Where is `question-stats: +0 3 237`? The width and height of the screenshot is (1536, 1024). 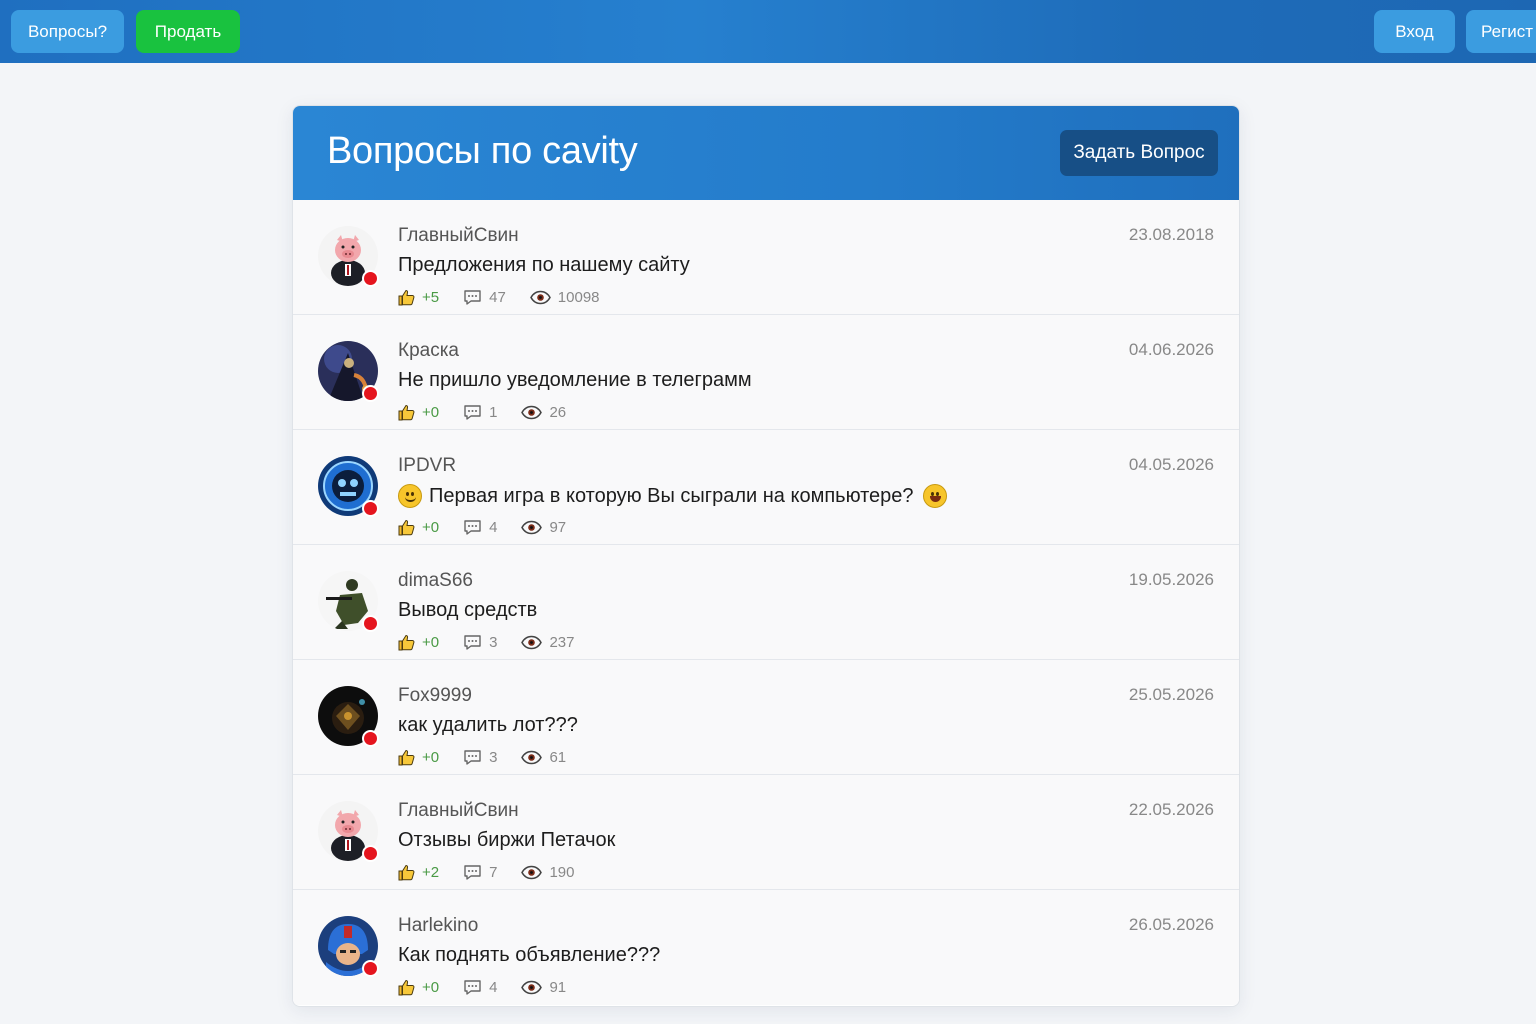 question-stats: +0 3 237 is located at coordinates (498, 642).